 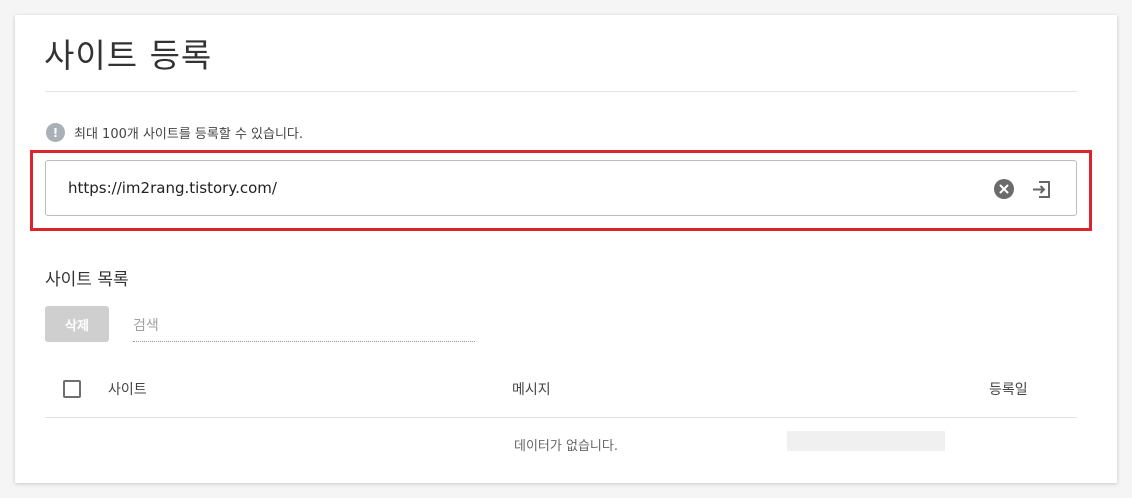 What do you see at coordinates (128, 55) in the screenshot?
I see `page-title: 사이트 등록` at bounding box center [128, 55].